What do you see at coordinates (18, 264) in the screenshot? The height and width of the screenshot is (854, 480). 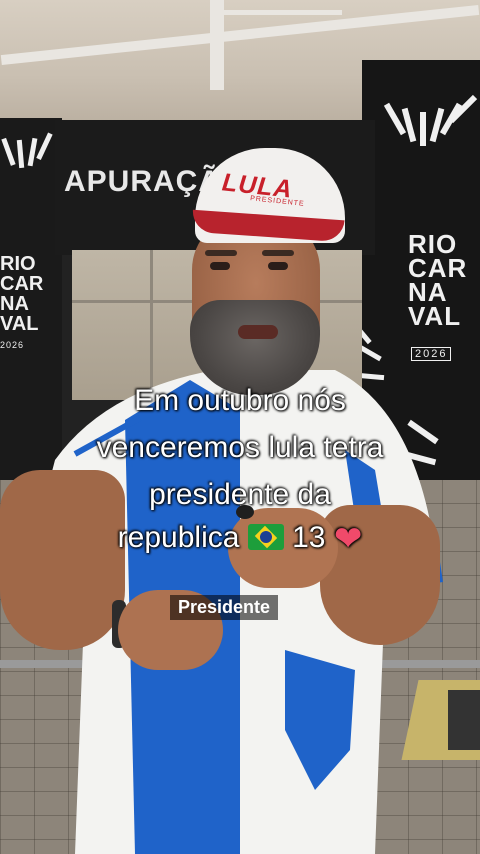 I see `logo-line: RIO` at bounding box center [18, 264].